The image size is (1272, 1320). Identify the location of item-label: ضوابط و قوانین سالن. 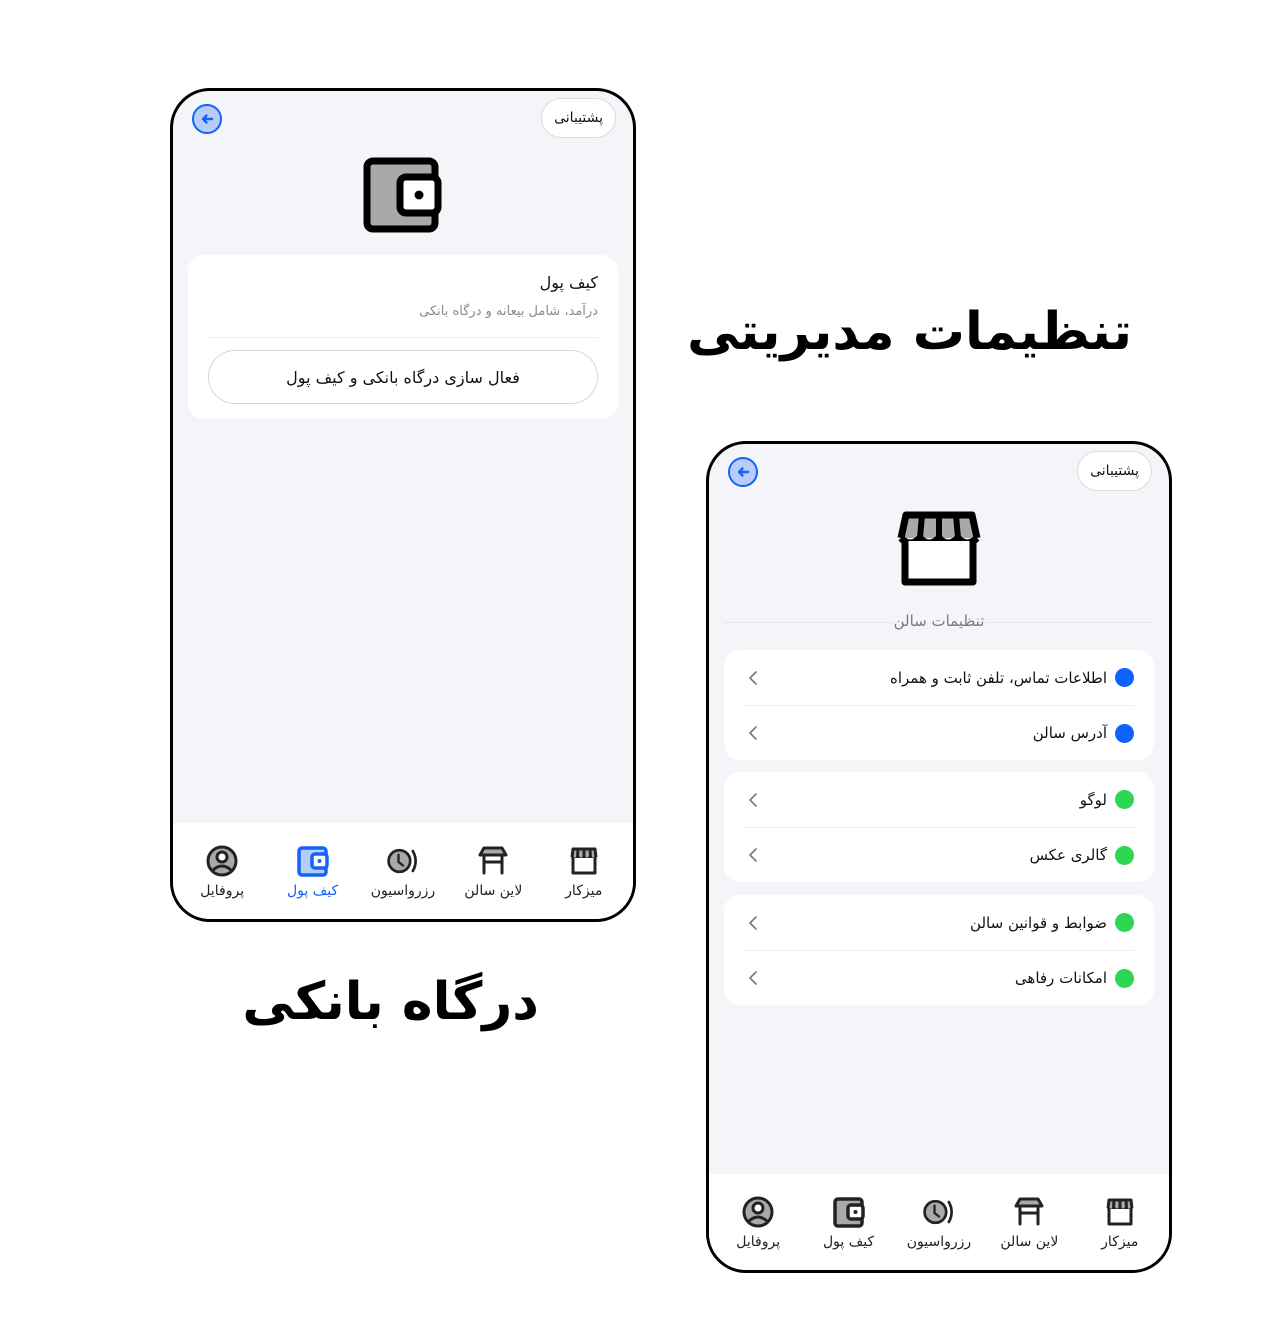
(1038, 922).